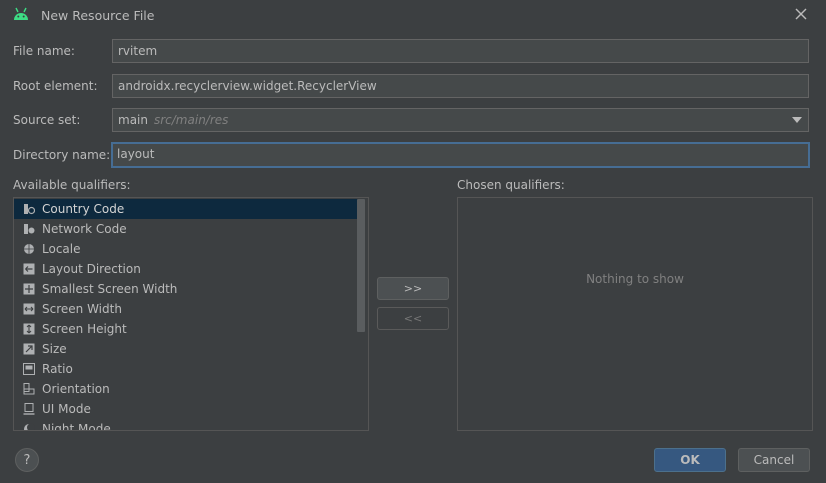 This screenshot has height=483, width=826. Describe the element at coordinates (29, 269) in the screenshot. I see `layout-direction-icon` at that location.